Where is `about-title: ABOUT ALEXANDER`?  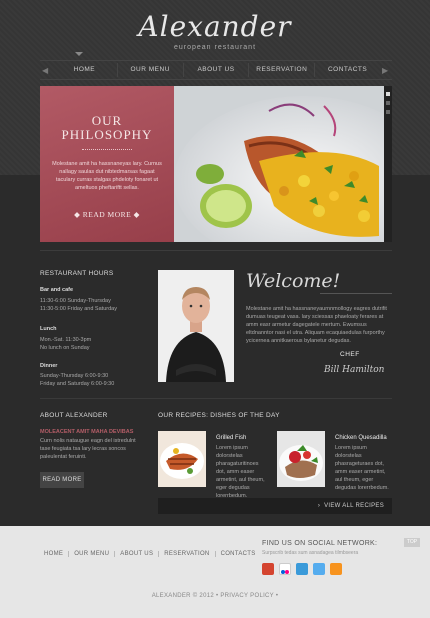
about-title: ABOUT ALEXANDER is located at coordinates (74, 415).